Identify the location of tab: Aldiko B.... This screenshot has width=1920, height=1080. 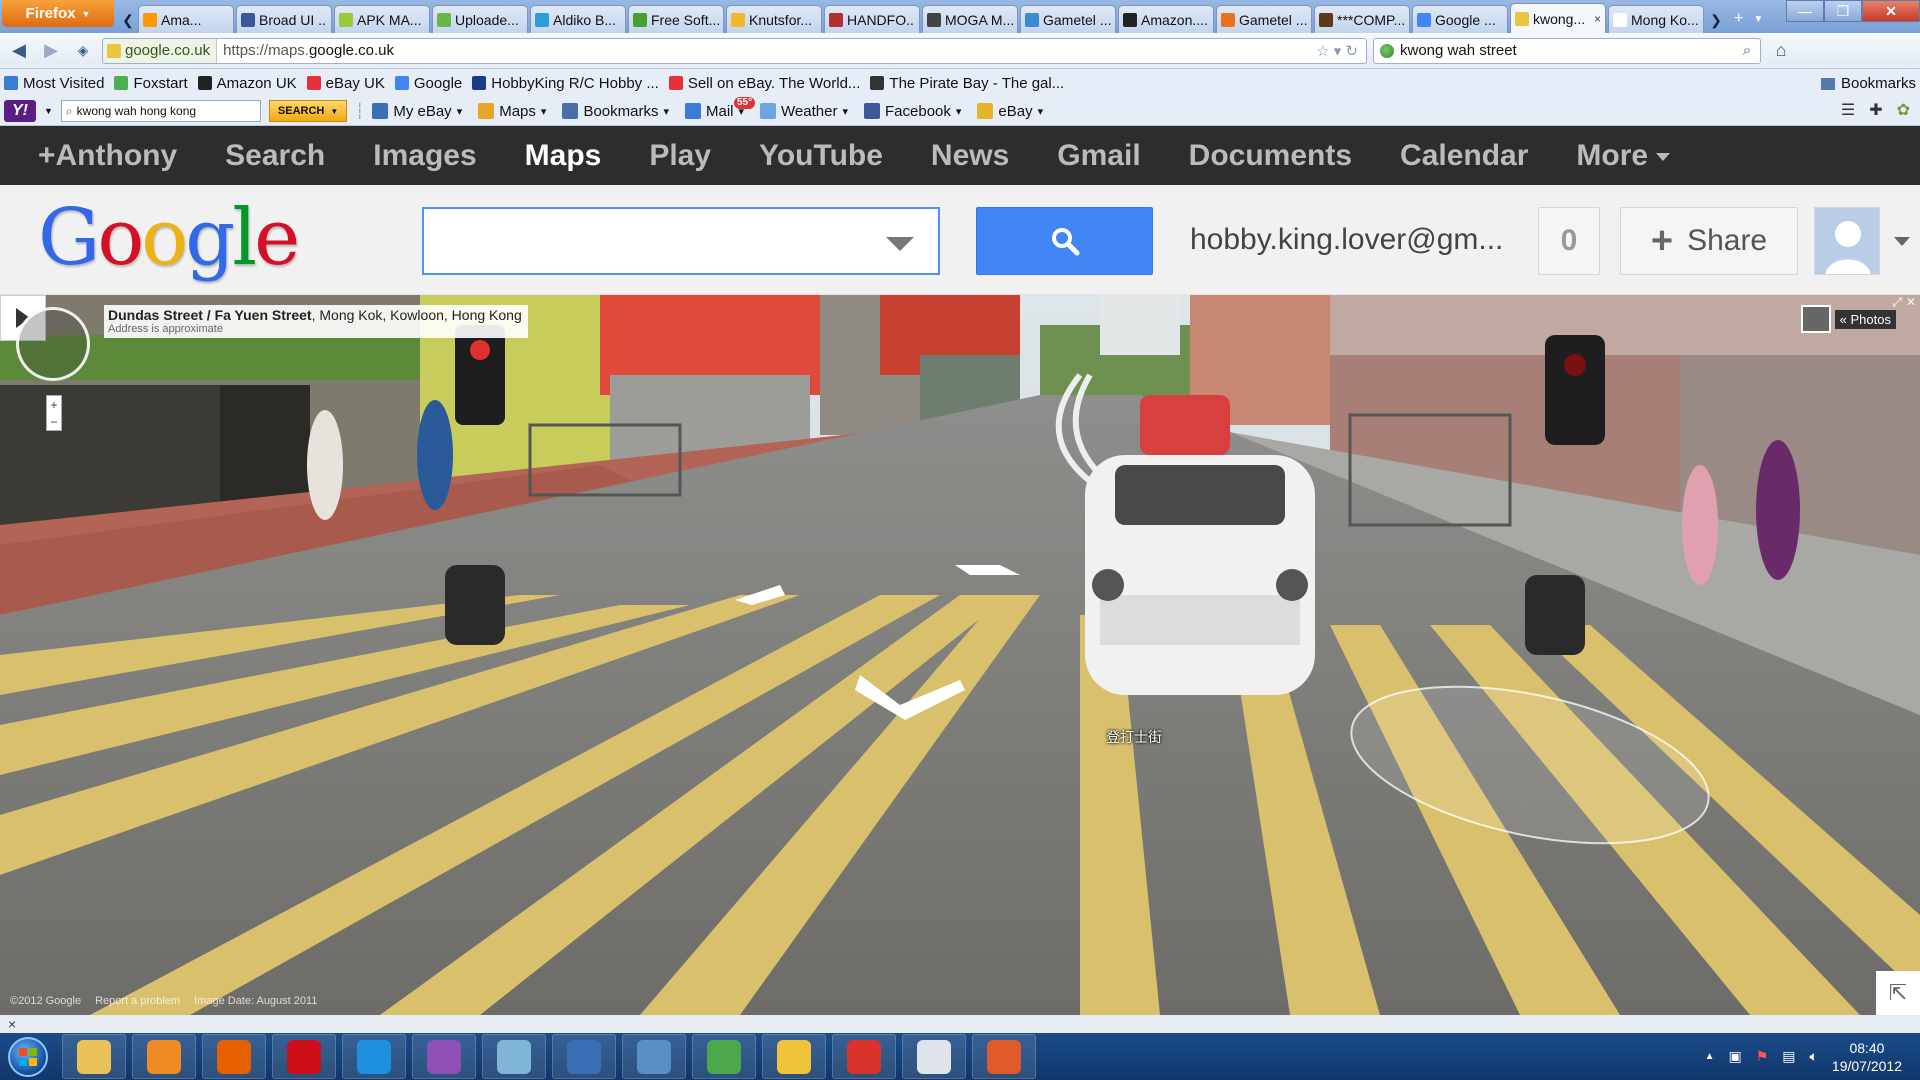
(578, 19).